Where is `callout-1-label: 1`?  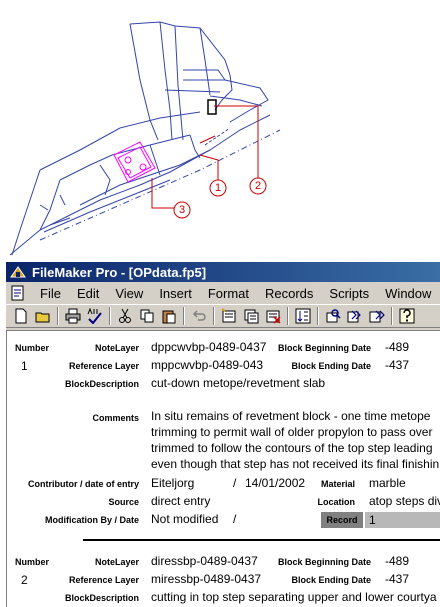
callout-1-label: 1 is located at coordinates (218, 188).